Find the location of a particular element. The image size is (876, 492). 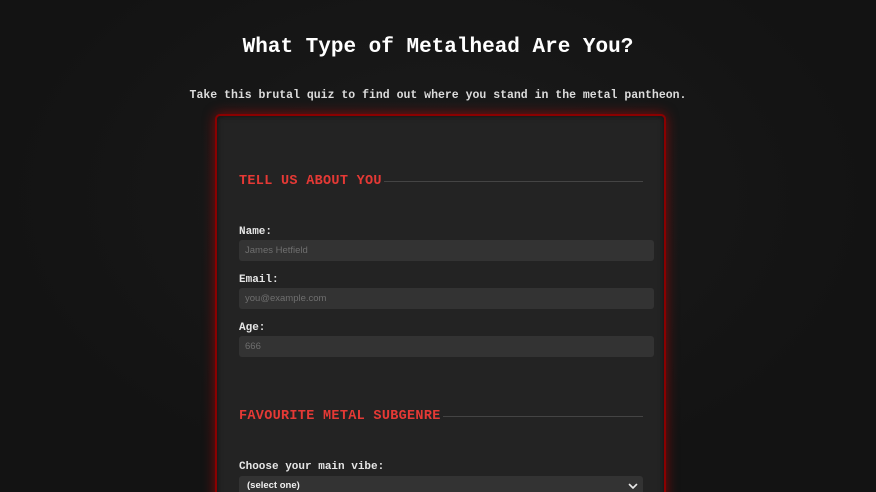

vibe-select: (select one) is located at coordinates (441, 484).